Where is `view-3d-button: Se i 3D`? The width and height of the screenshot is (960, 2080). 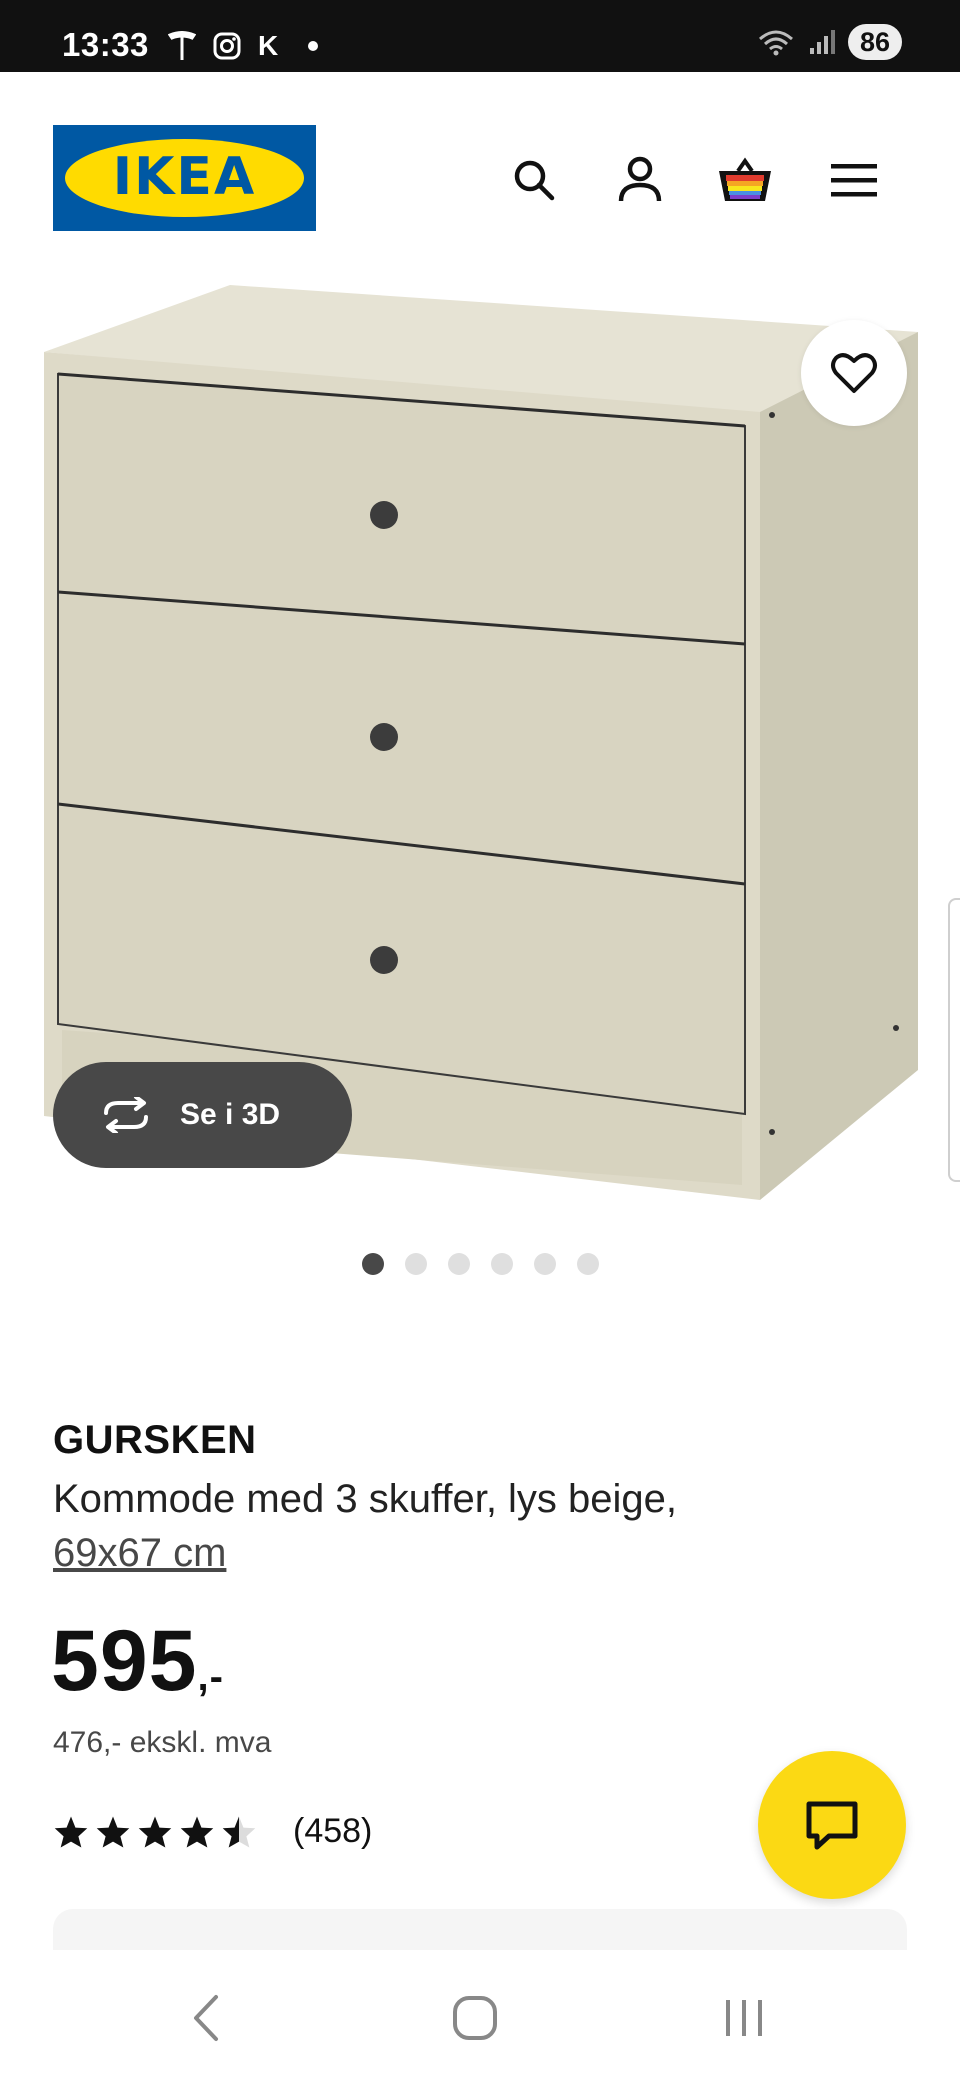 view-3d-button: Se i 3D is located at coordinates (202, 1115).